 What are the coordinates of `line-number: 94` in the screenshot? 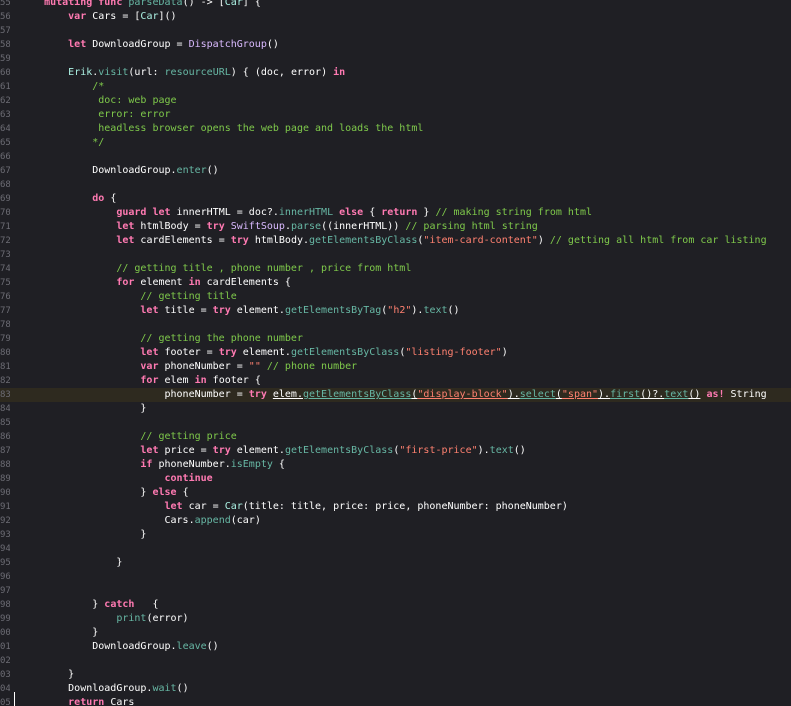 It's located at (5, 549).